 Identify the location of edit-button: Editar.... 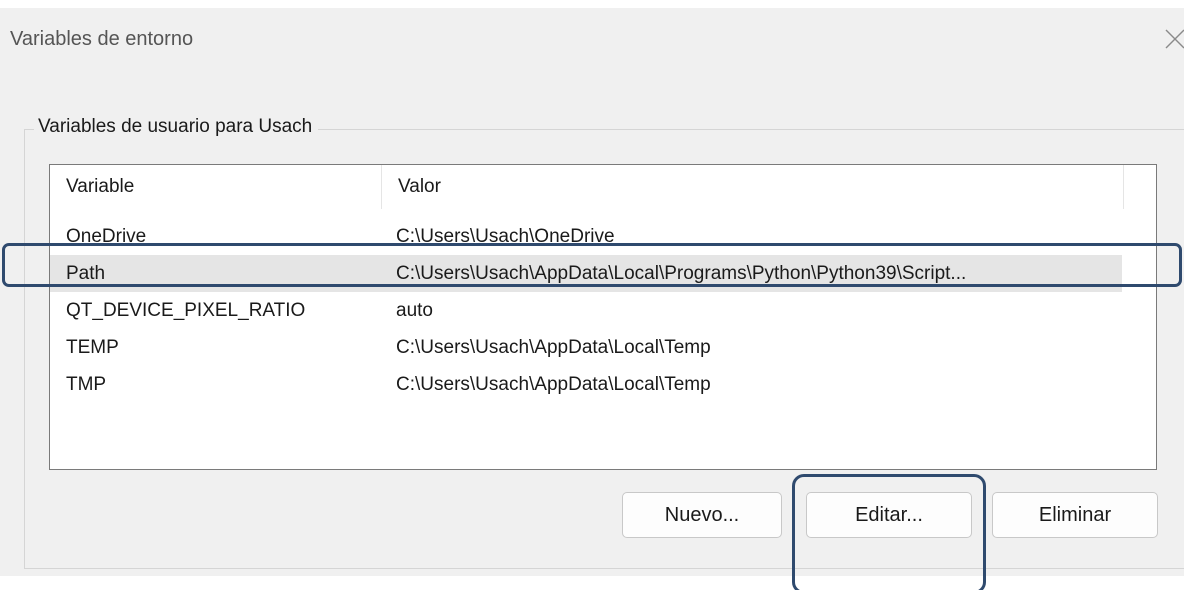
(889, 515).